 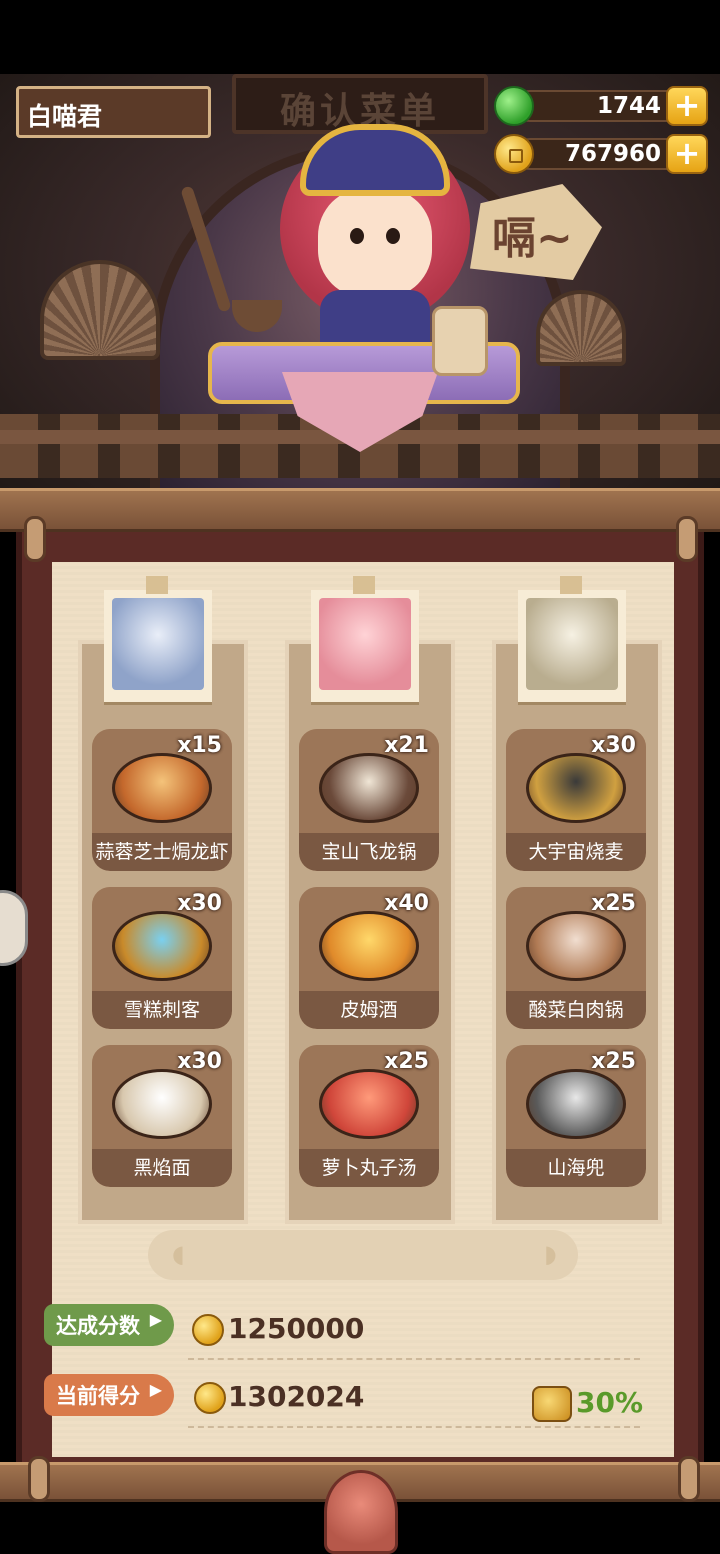 I want to click on dish-card: x15 蒜蓉芝士焗龙虾, so click(x=162, y=800).